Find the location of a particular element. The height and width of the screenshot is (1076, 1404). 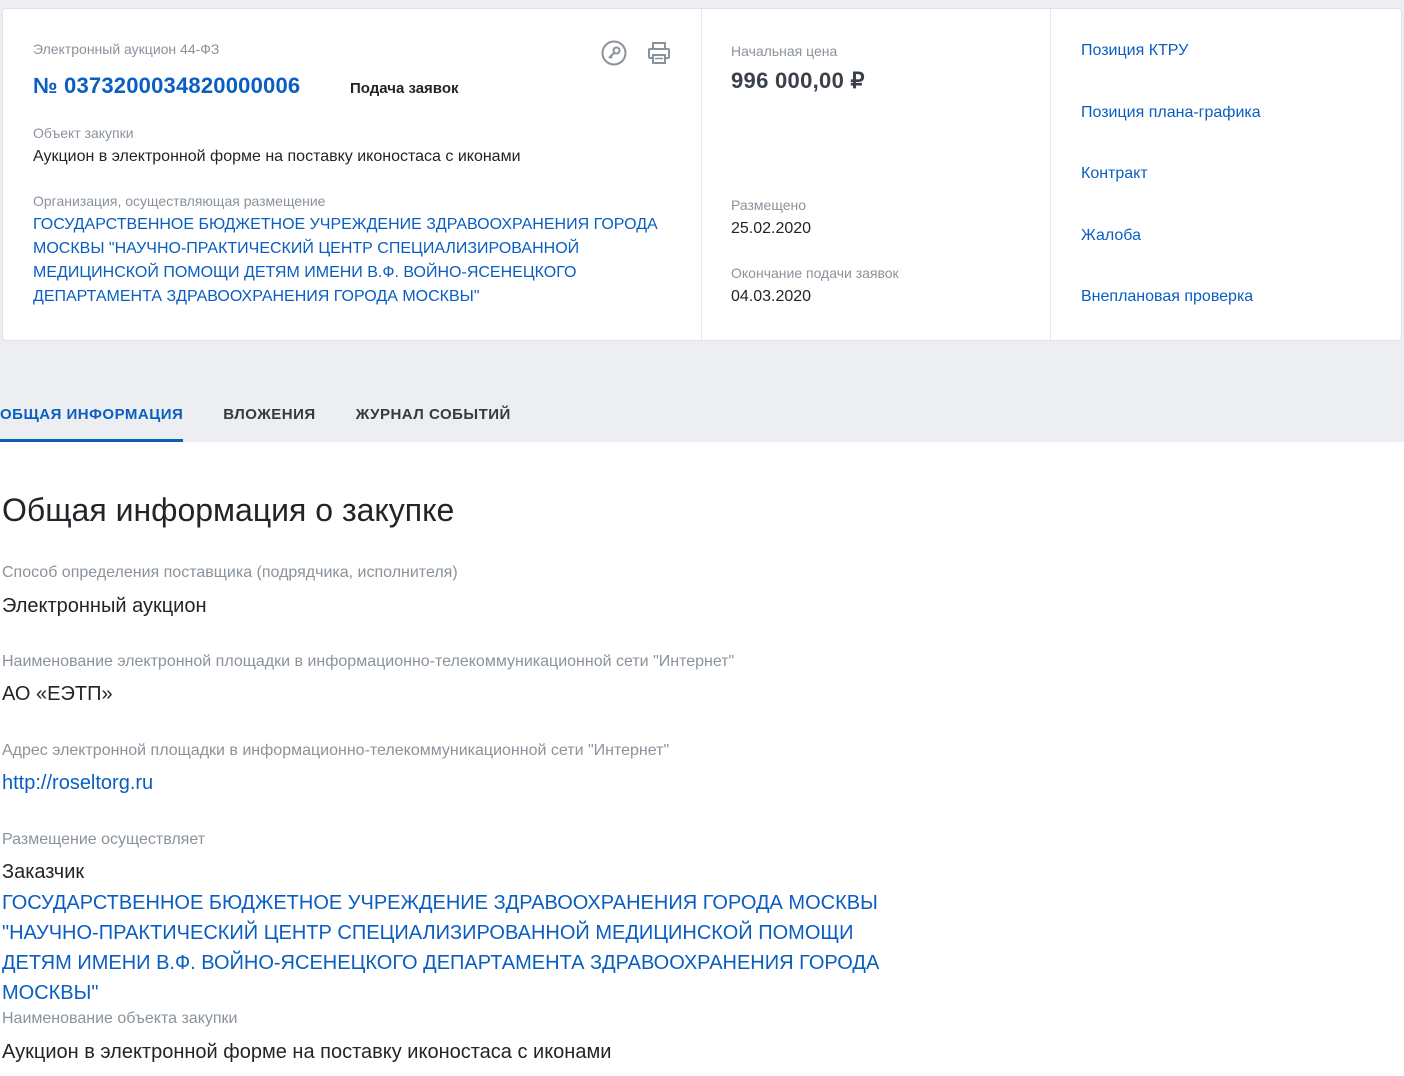

registry-number-link: № 0373200034820000006 is located at coordinates (166, 86).